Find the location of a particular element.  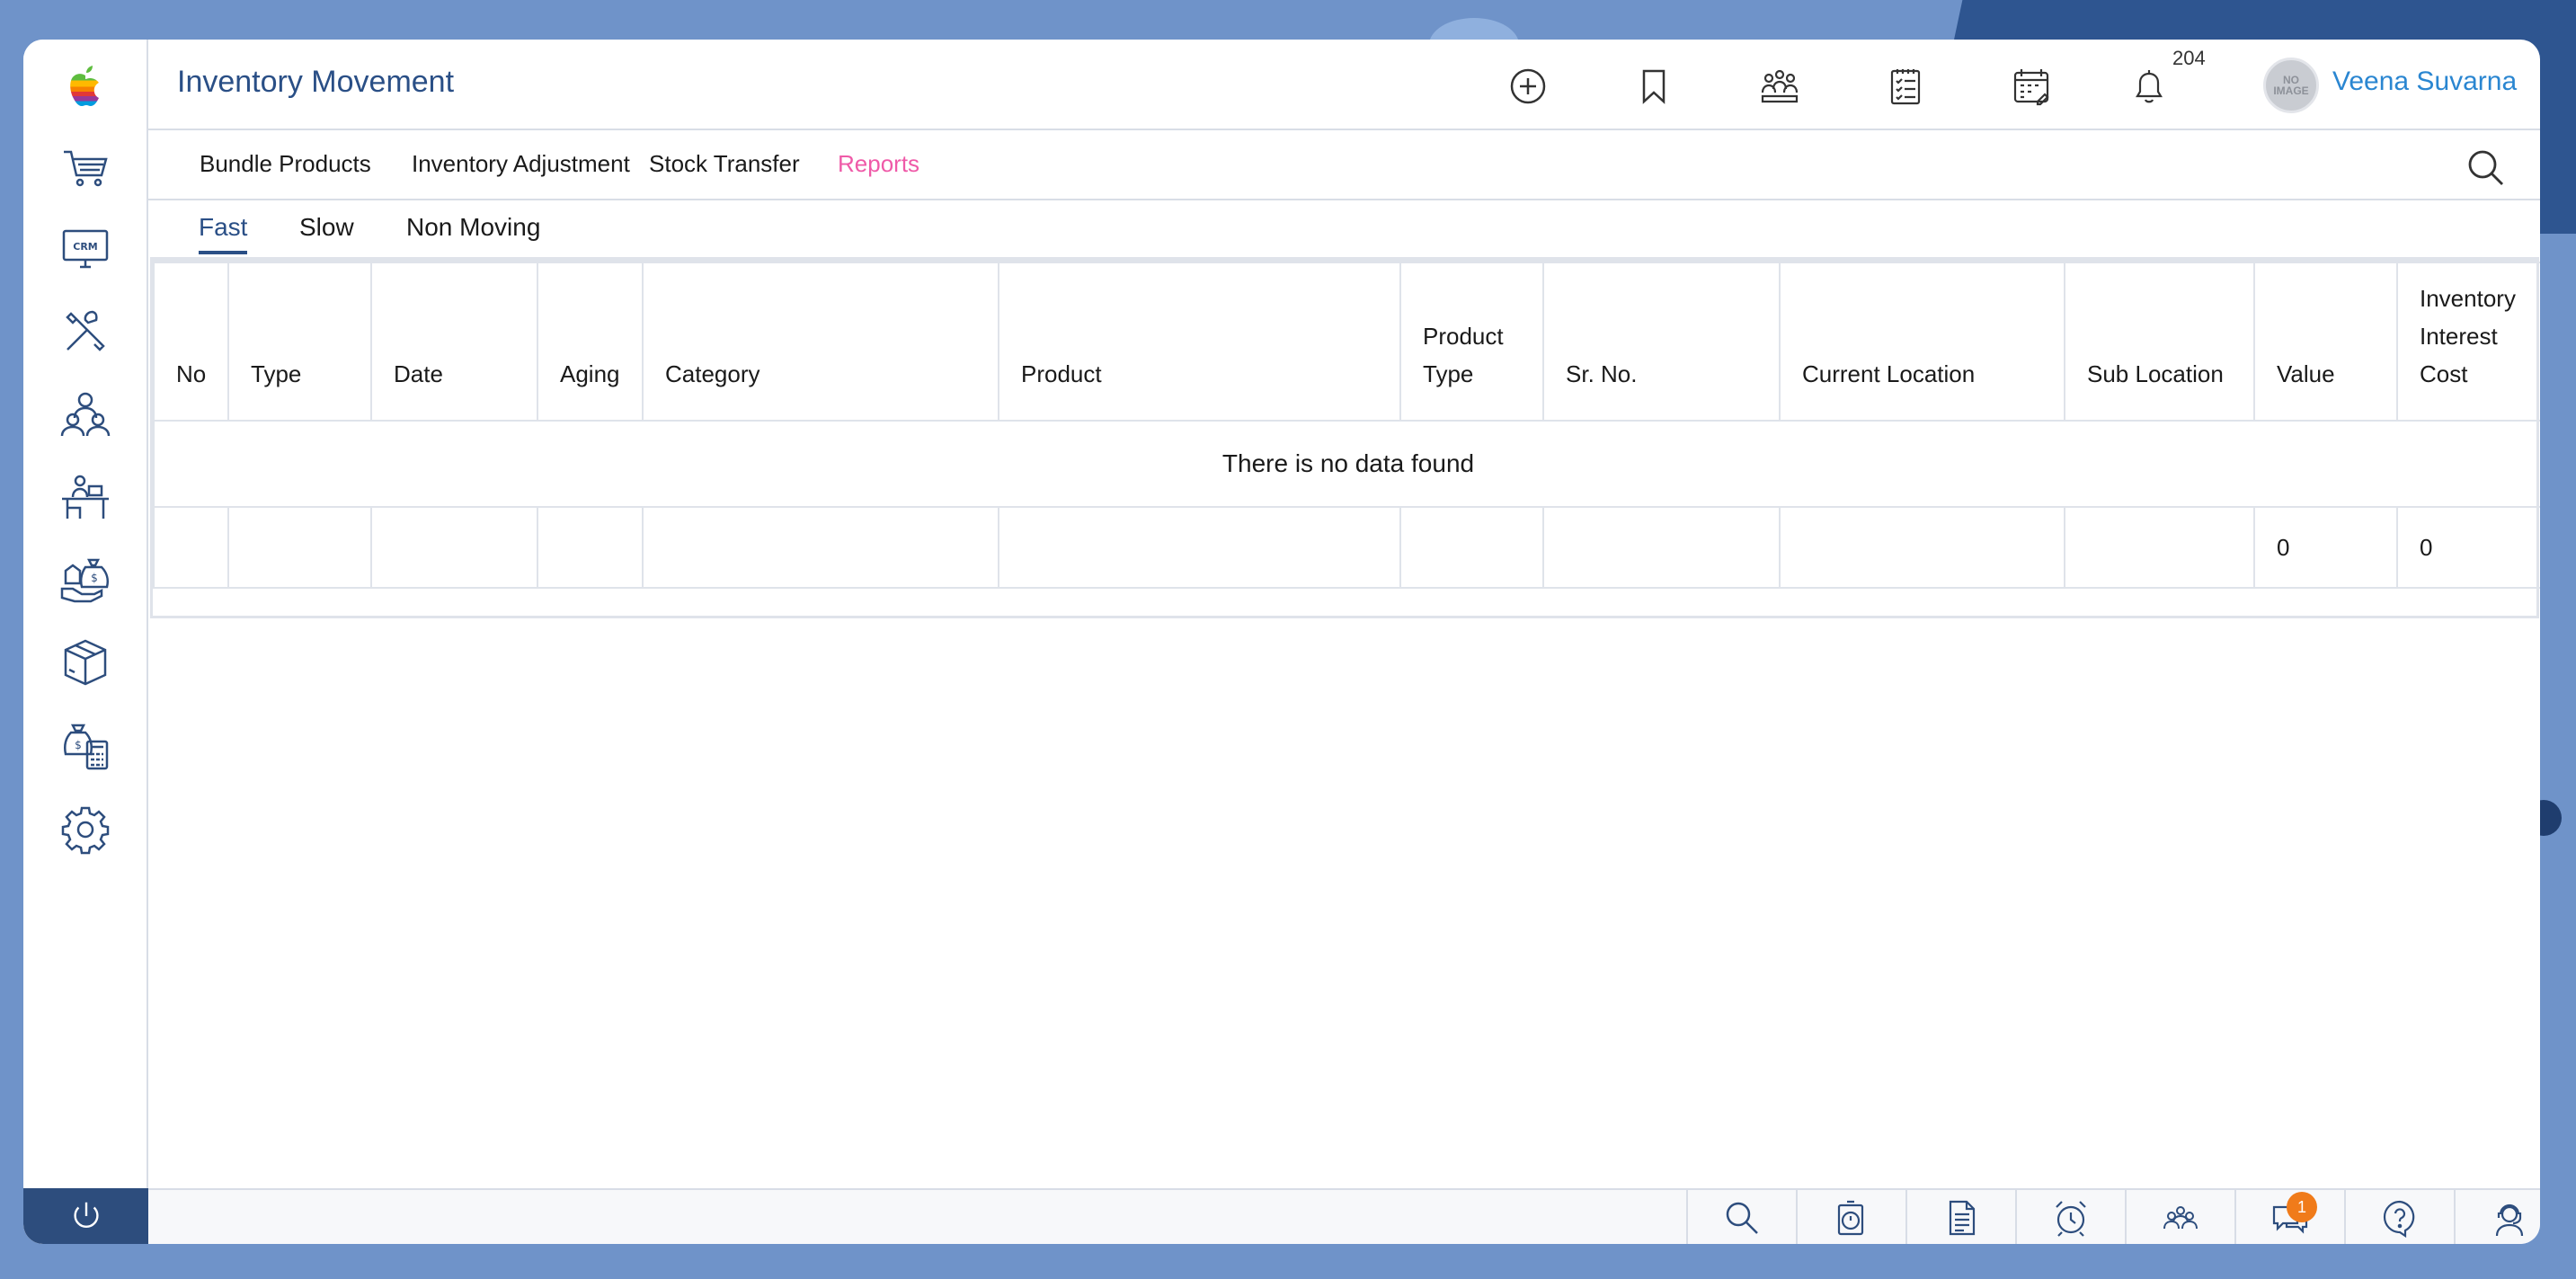

subnav-reports: Reports is located at coordinates (878, 164).